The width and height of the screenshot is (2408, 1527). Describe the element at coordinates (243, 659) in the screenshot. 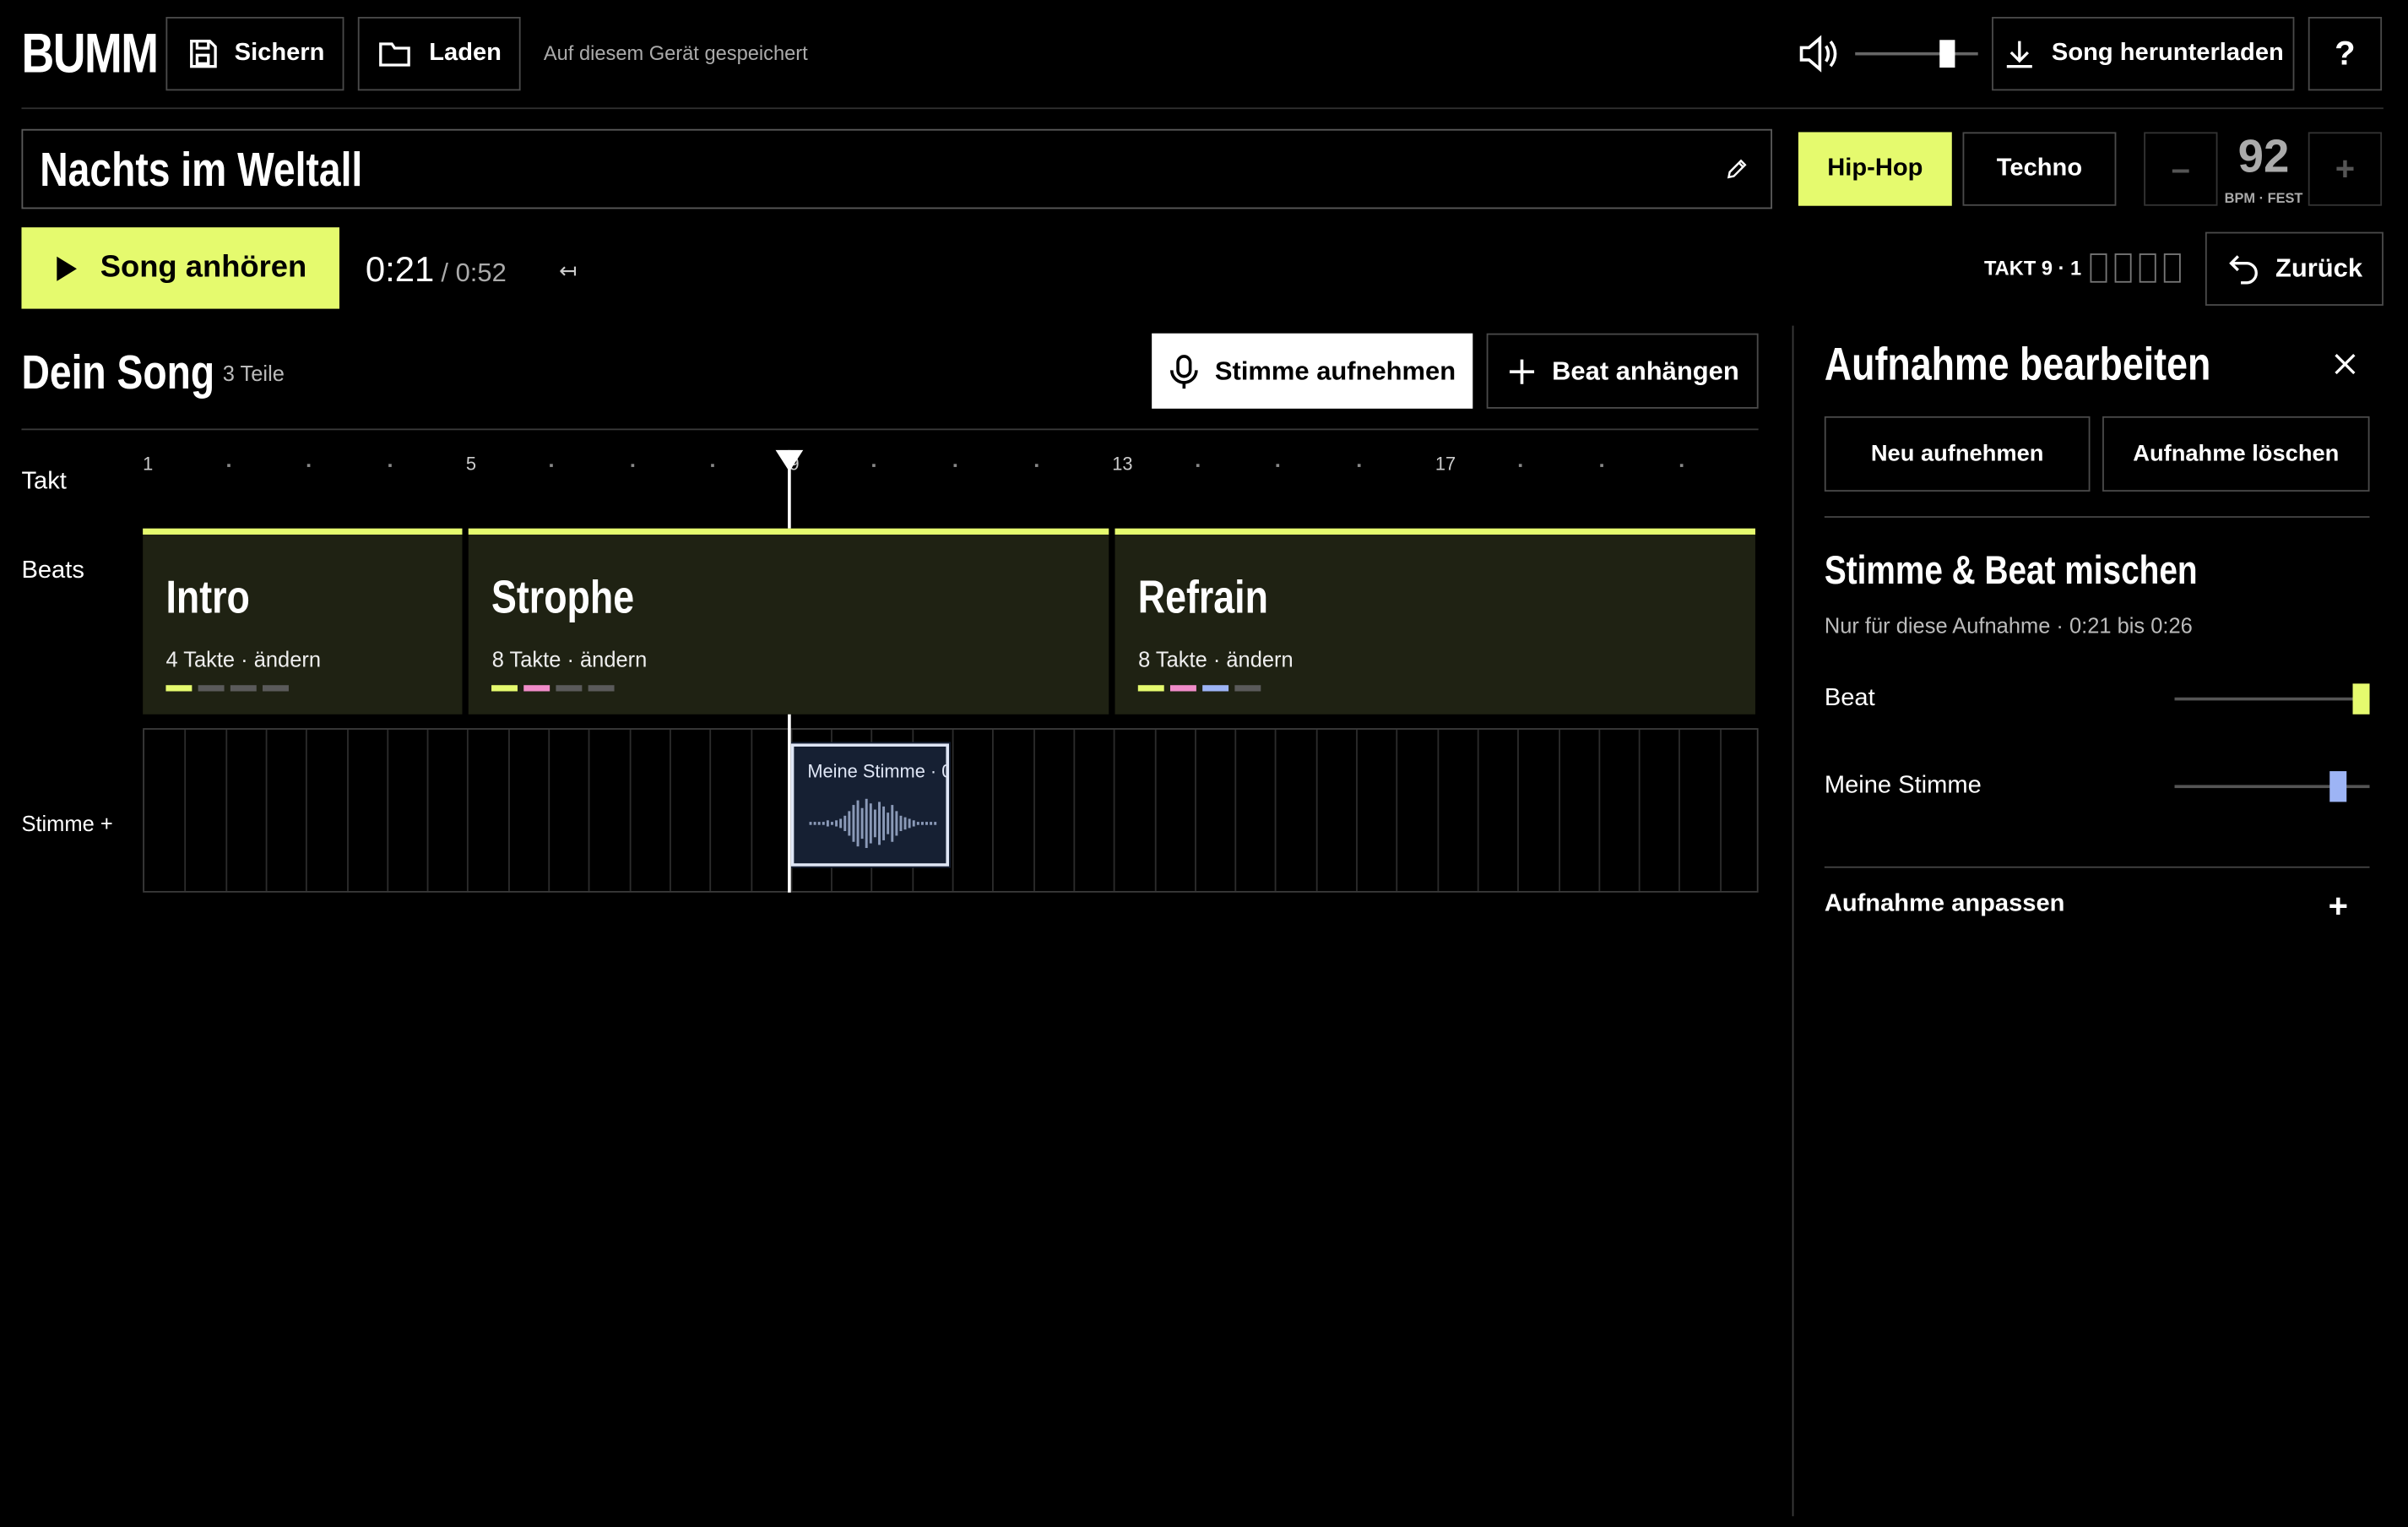

I see `section-meta: 4 Takte · ändern` at that location.